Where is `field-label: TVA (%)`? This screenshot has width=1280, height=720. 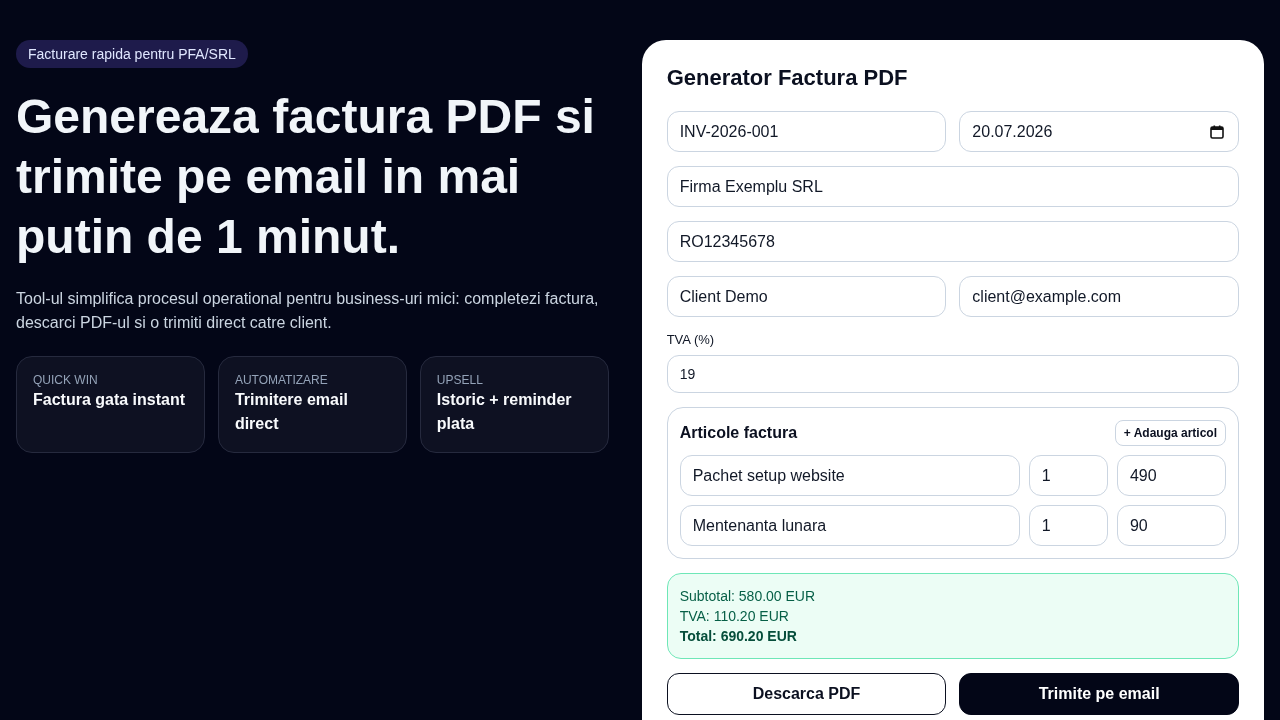
field-label: TVA (%) is located at coordinates (691, 340).